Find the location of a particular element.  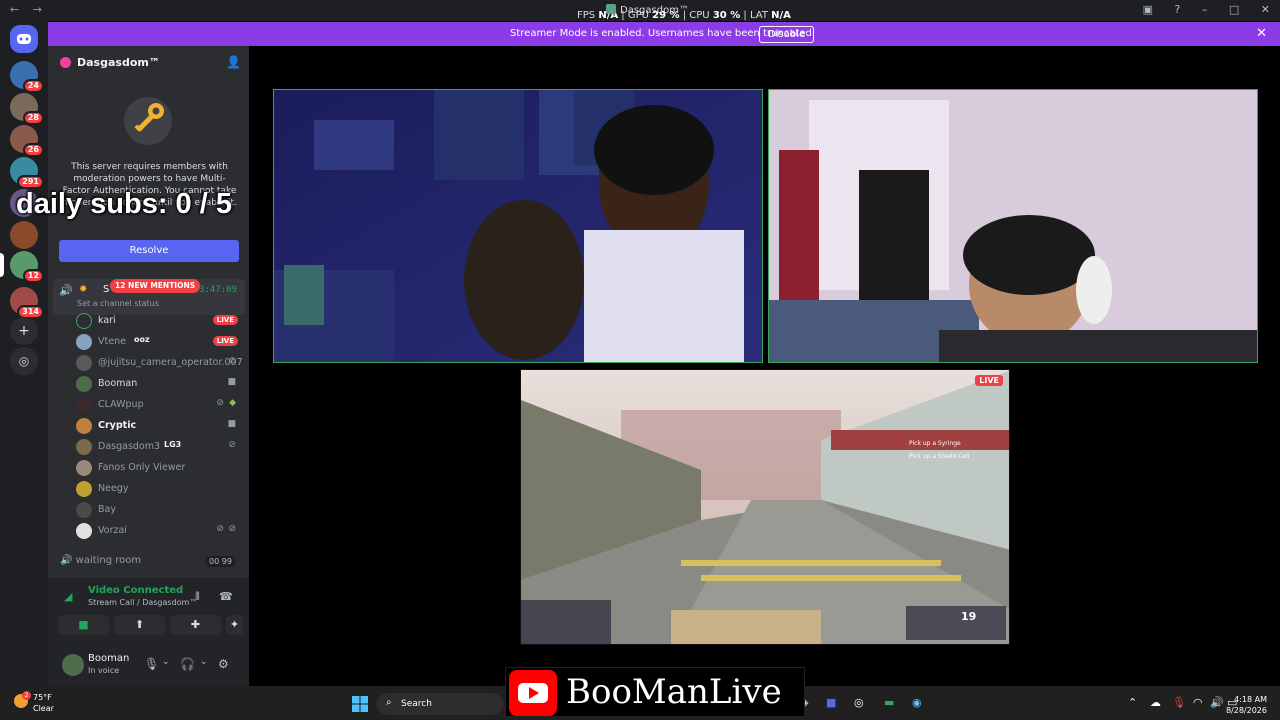

member-row: Cryptic ■ is located at coordinates (159, 426).